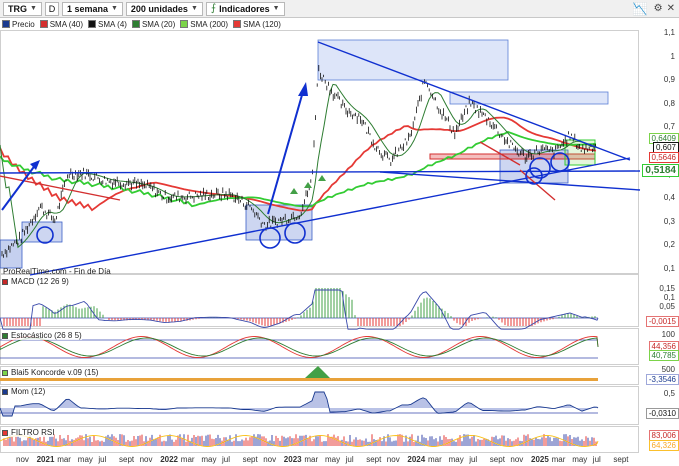 This screenshot has height=466, width=679. What do you see at coordinates (46, 335) in the screenshot?
I see `stoch-title: Estocástico (26 8 5)` at bounding box center [46, 335].